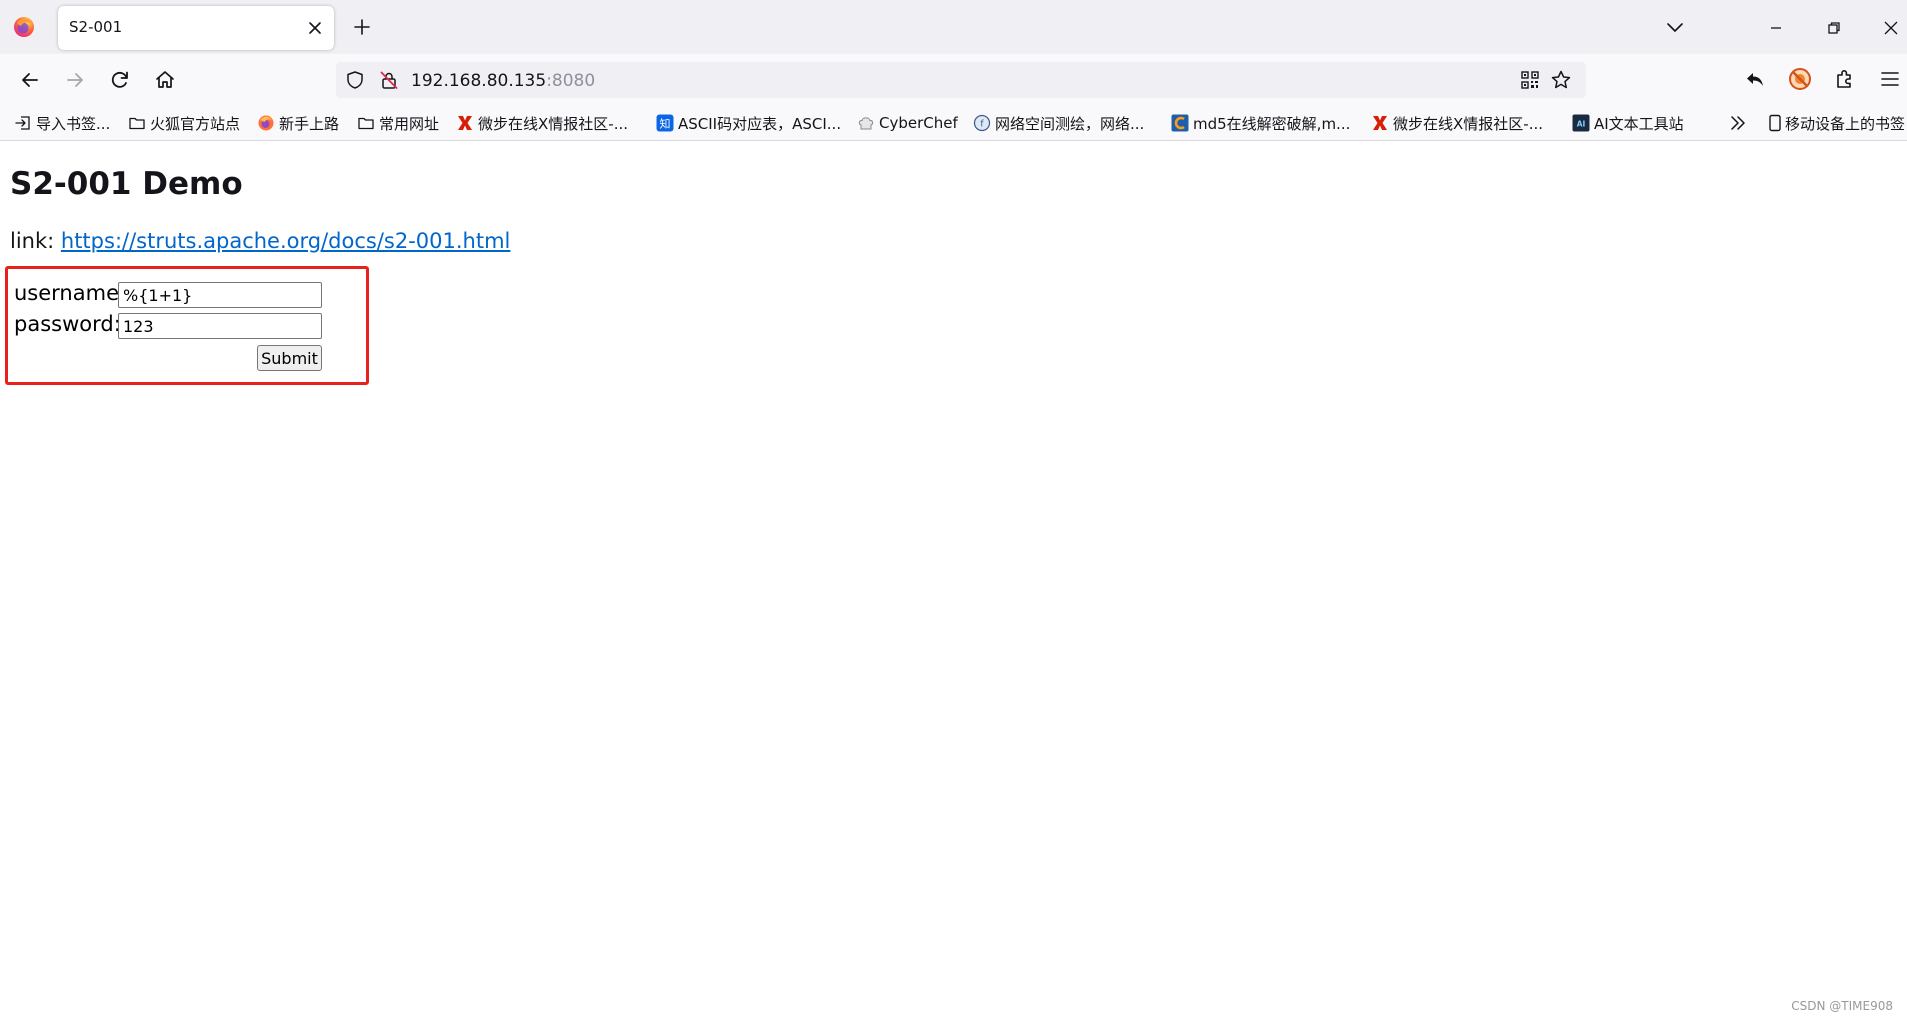 The width and height of the screenshot is (1907, 1025). Describe the element at coordinates (196, 28) in the screenshot. I see `tab-s2-001: S2-001` at that location.